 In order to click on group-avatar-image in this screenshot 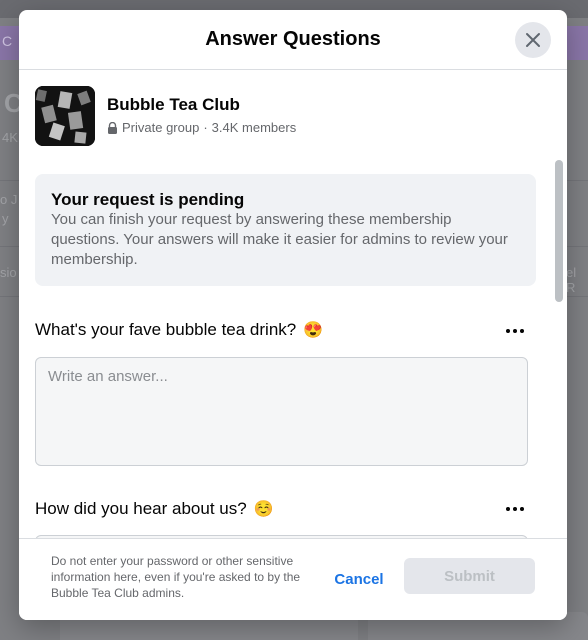, I will do `click(65, 116)`.